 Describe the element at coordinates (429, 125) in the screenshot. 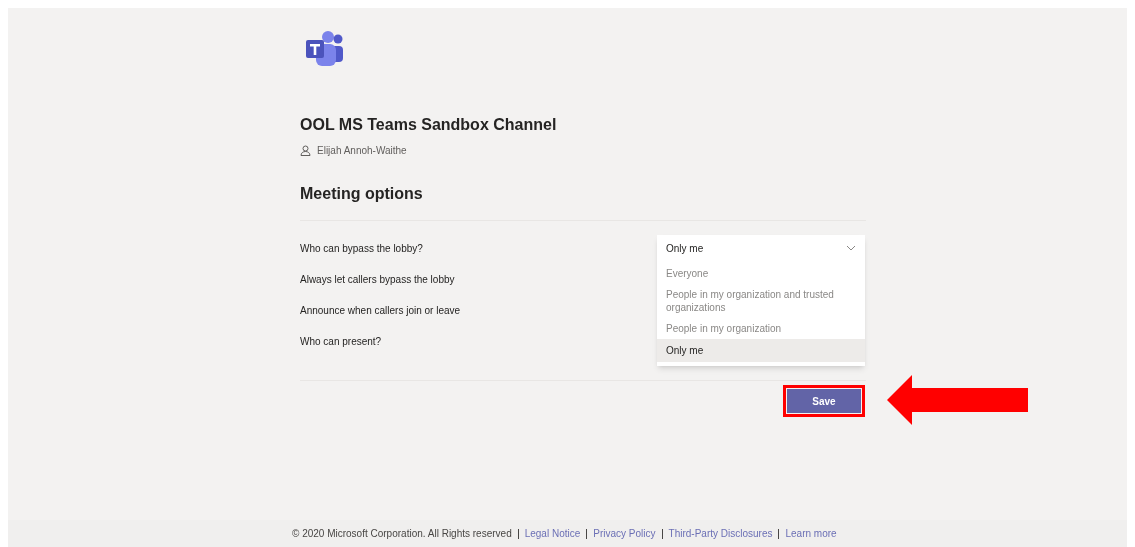

I see `channel-title: OOL MS Teams Sandbox Channel` at that location.